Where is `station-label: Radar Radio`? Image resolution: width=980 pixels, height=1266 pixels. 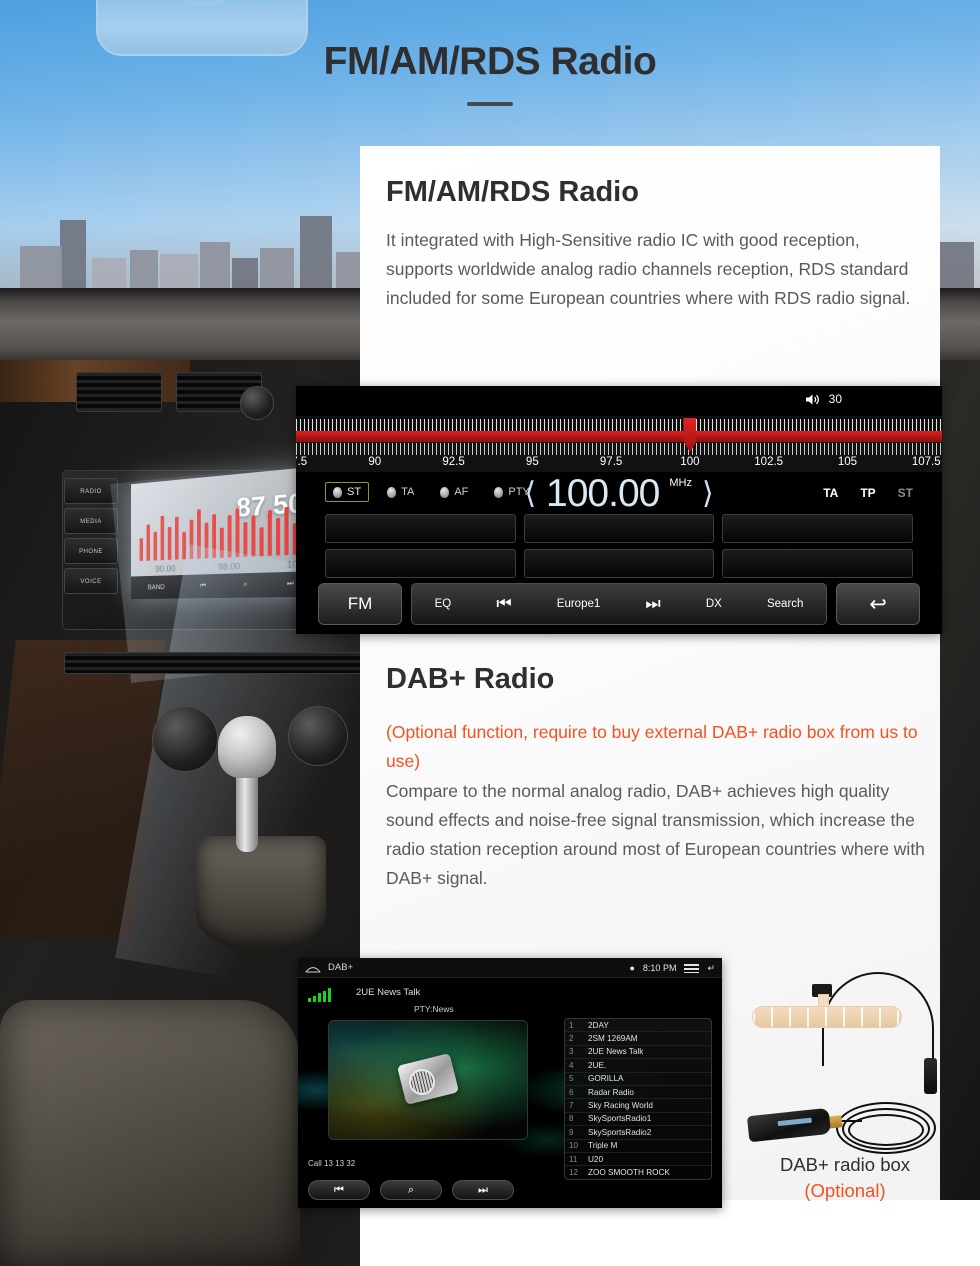
station-label: Radar Radio is located at coordinates (611, 1092).